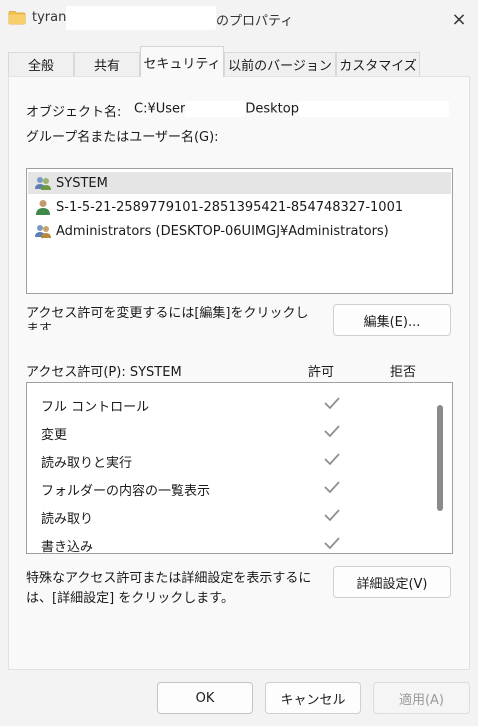 The height and width of the screenshot is (726, 478). I want to click on tab-label: 以前のバージョン, so click(280, 66).